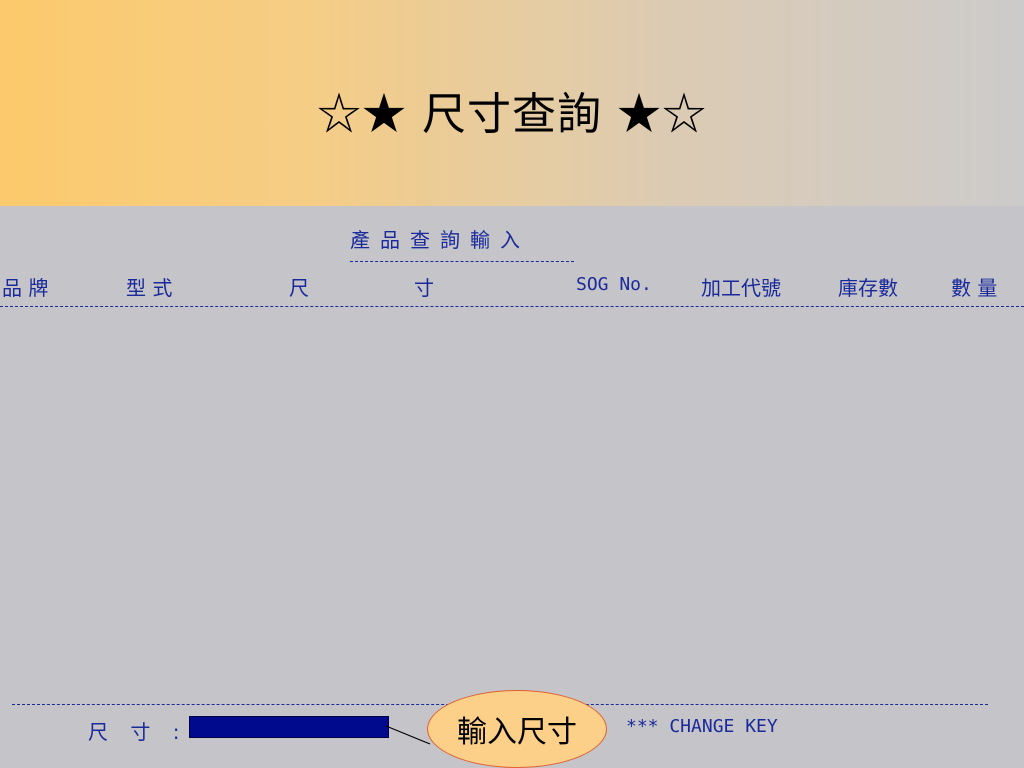 This screenshot has width=1024, height=768. Describe the element at coordinates (299, 288) in the screenshot. I see `column-header-size-left: 尺` at that location.